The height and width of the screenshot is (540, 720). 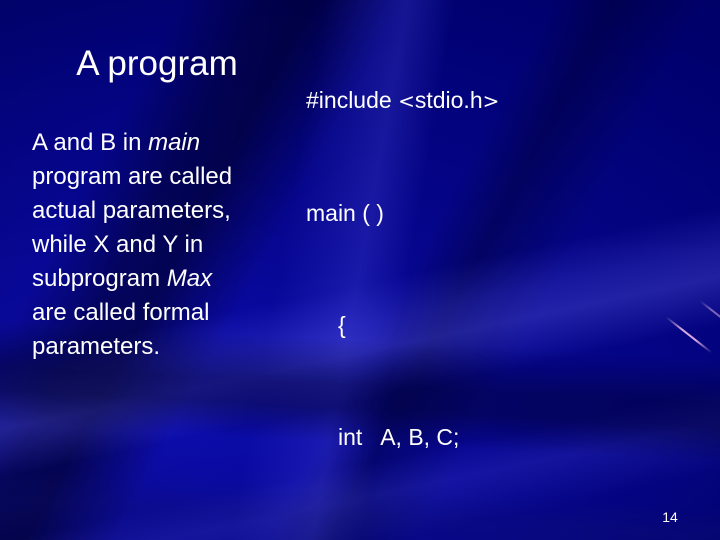 What do you see at coordinates (670, 517) in the screenshot?
I see `slide-number: 14` at bounding box center [670, 517].